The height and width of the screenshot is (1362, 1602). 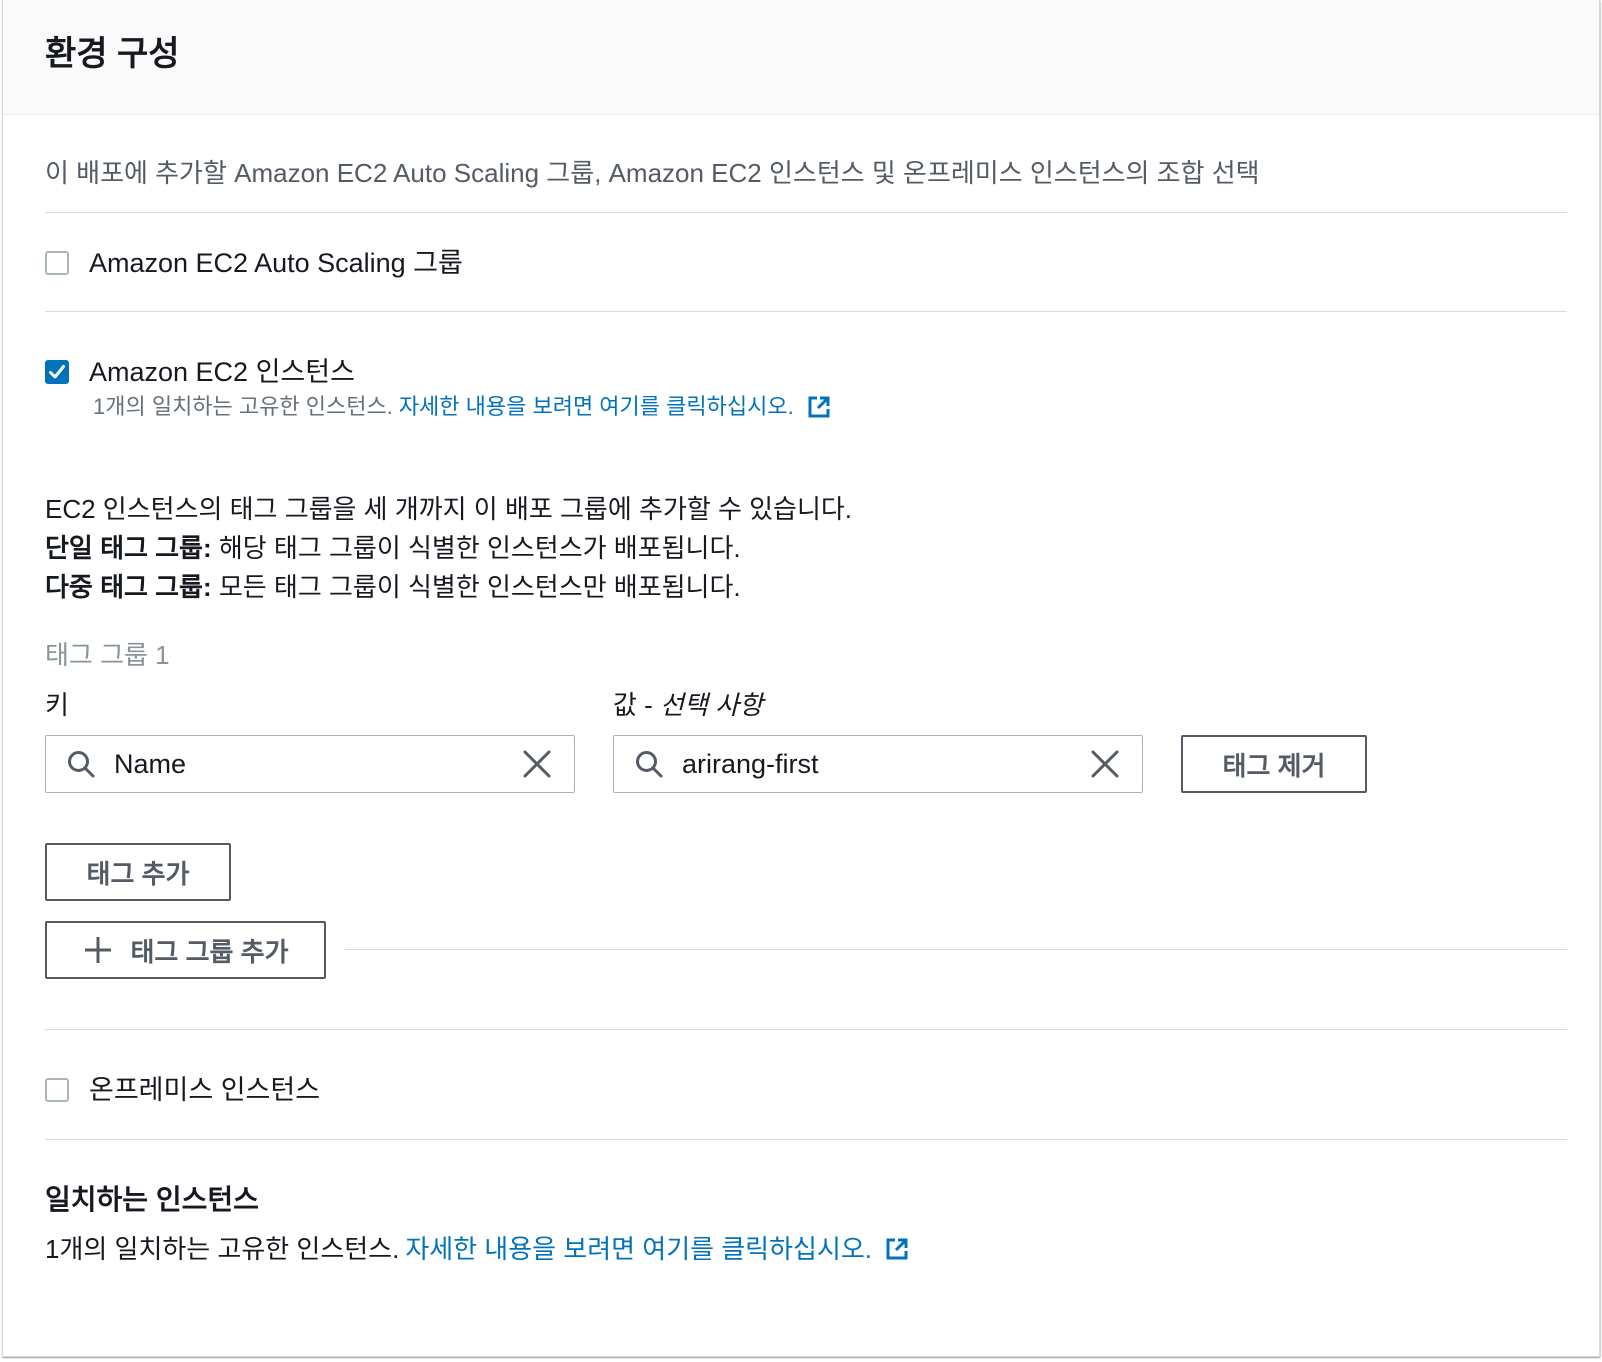 I want to click on panel-header: 환경 구성, so click(x=801, y=57).